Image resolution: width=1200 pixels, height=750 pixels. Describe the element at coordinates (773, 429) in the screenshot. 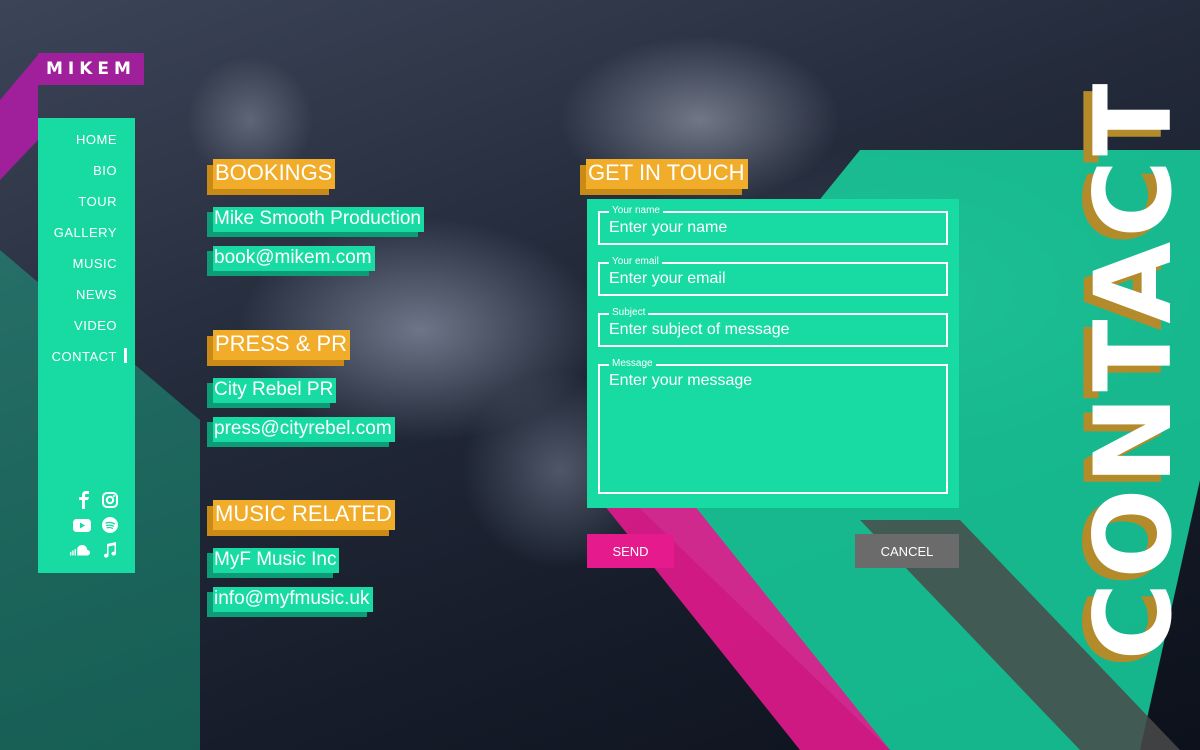

I see `message-textarea` at that location.